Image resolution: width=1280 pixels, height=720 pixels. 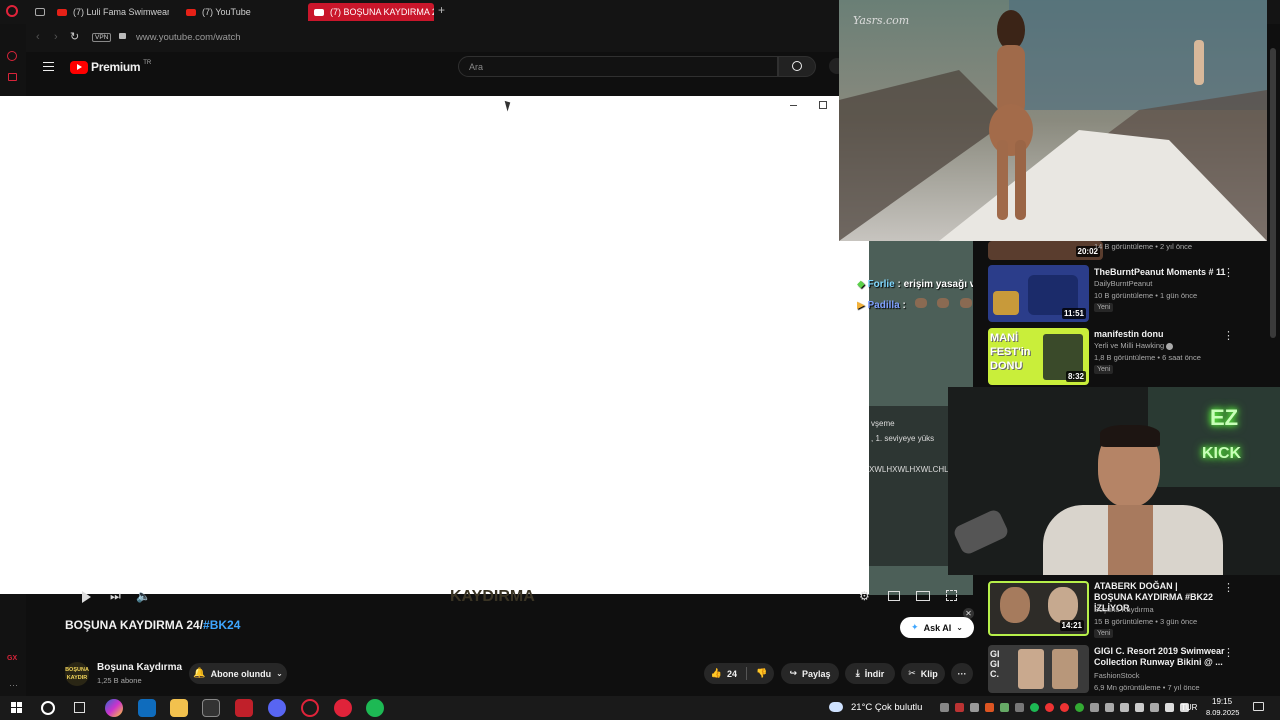 What do you see at coordinates (77, 674) in the screenshot?
I see `channel-avatar: BOŞUNA KAYDIR` at bounding box center [77, 674].